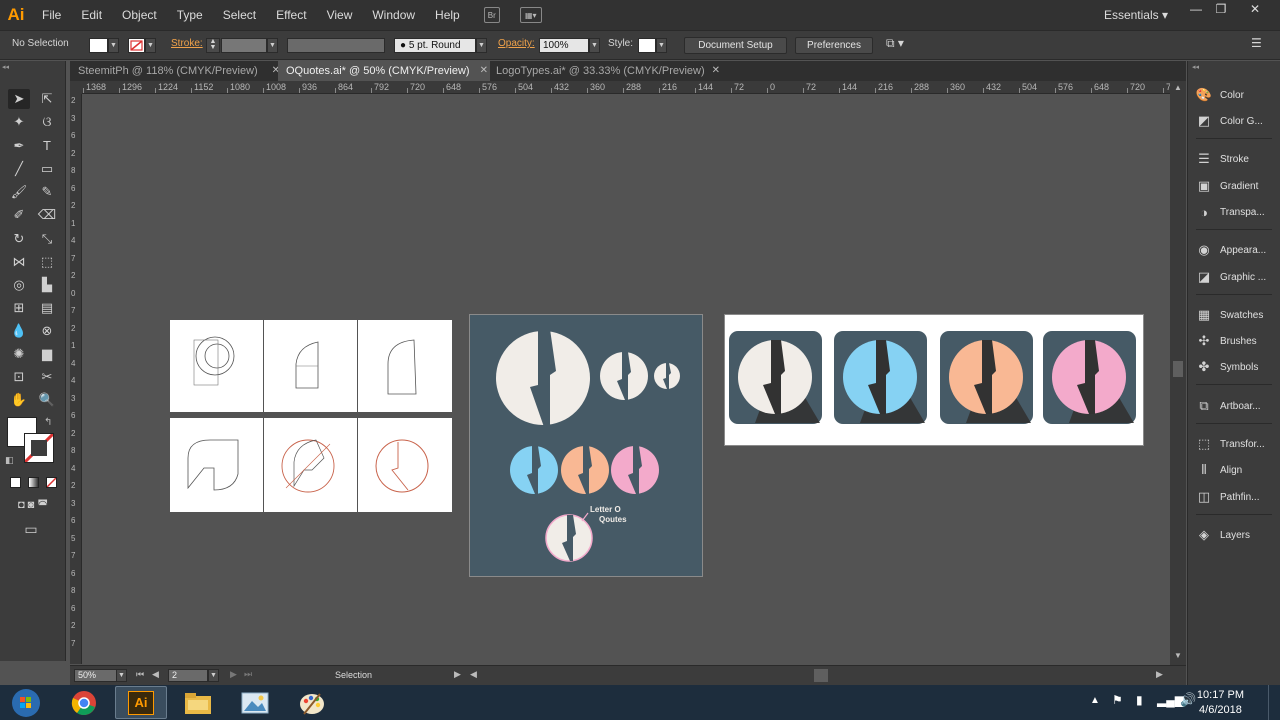 The image size is (1280, 720). I want to click on document-setup-button: Document Setup, so click(735, 45).